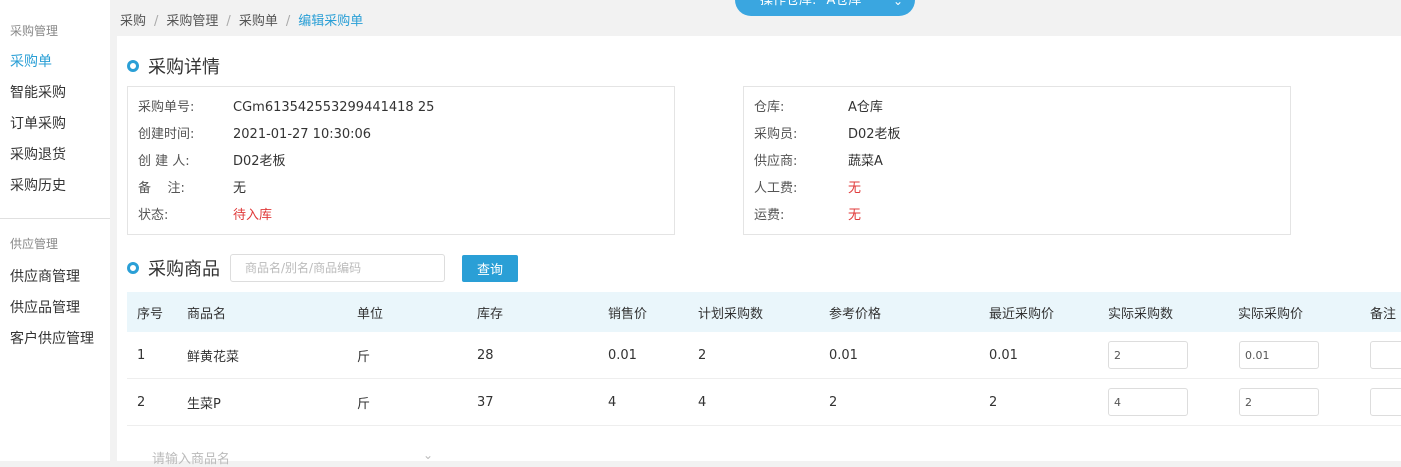 The height and width of the screenshot is (467, 1401). What do you see at coordinates (401, 218) in the screenshot?
I see `detail-row: 状态: 待入库` at bounding box center [401, 218].